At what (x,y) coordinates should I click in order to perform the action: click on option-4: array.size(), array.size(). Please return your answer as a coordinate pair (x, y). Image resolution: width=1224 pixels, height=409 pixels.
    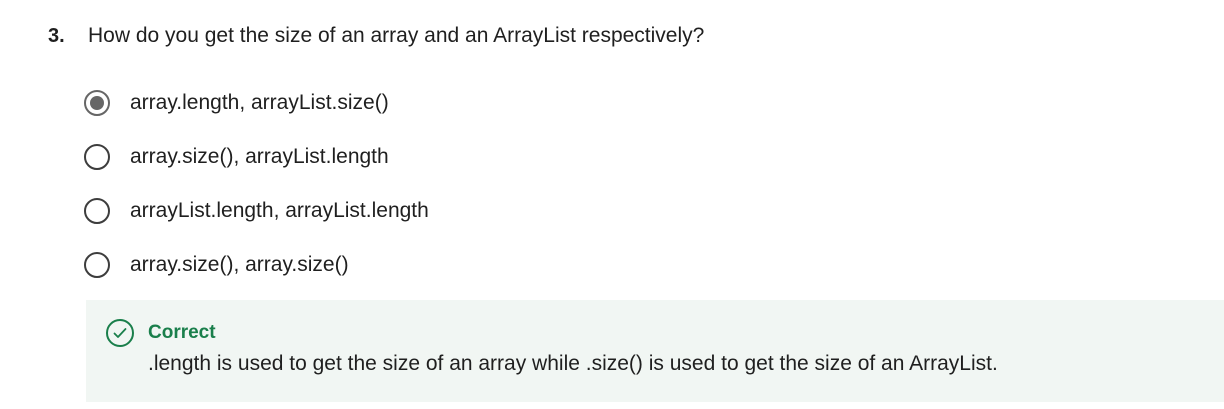
    Looking at the image, I should click on (534, 265).